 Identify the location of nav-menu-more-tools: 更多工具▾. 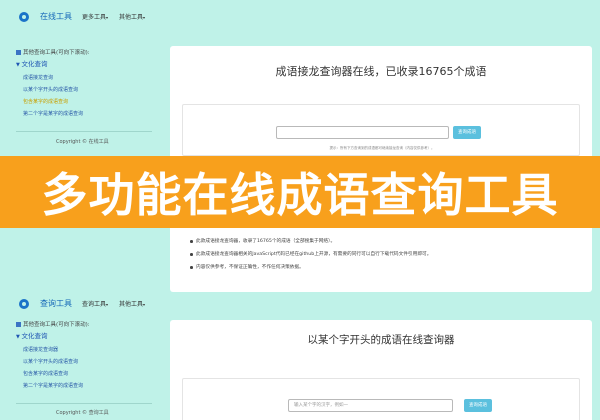
(95, 16).